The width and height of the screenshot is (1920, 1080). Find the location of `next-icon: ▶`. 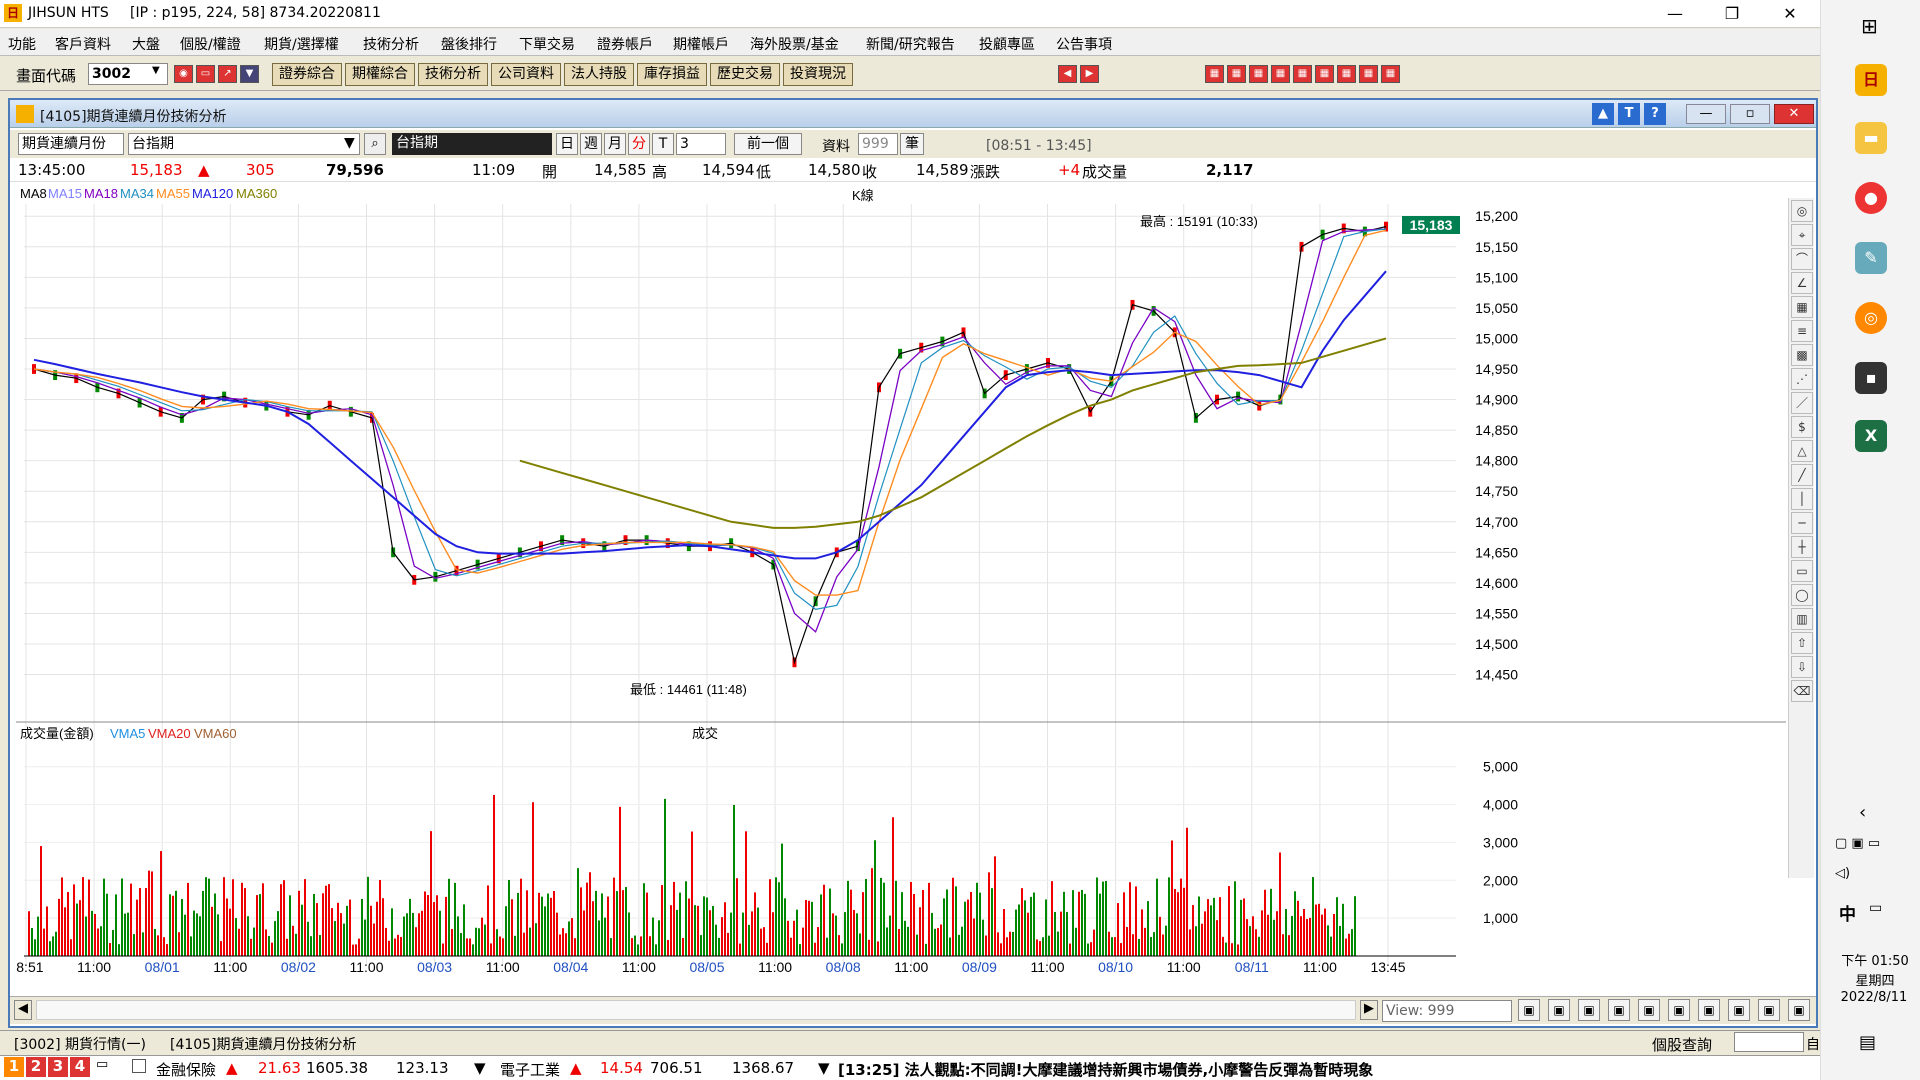

next-icon: ▶ is located at coordinates (1089, 74).